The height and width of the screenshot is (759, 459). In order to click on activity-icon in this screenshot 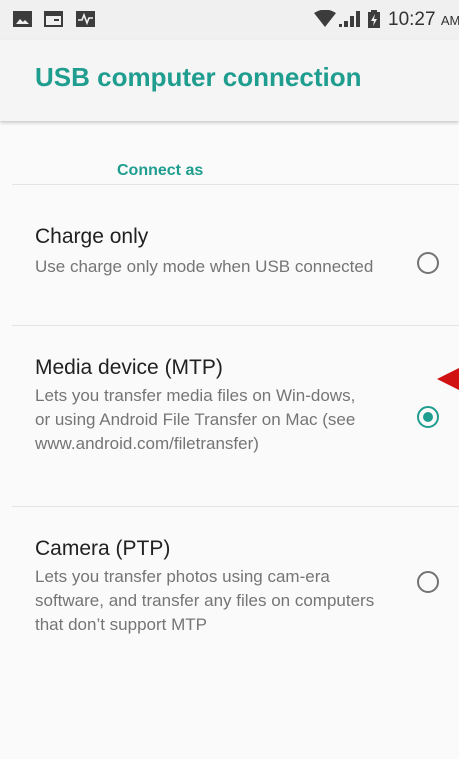, I will do `click(85, 19)`.